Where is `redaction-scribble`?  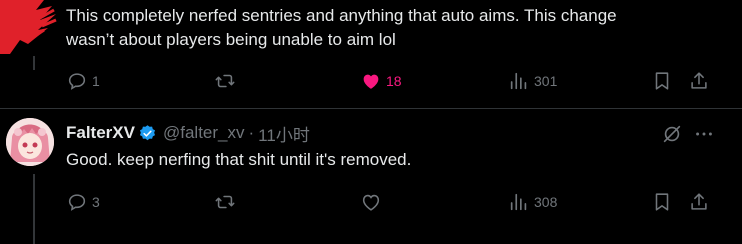
redaction-scribble is located at coordinates (28, 27).